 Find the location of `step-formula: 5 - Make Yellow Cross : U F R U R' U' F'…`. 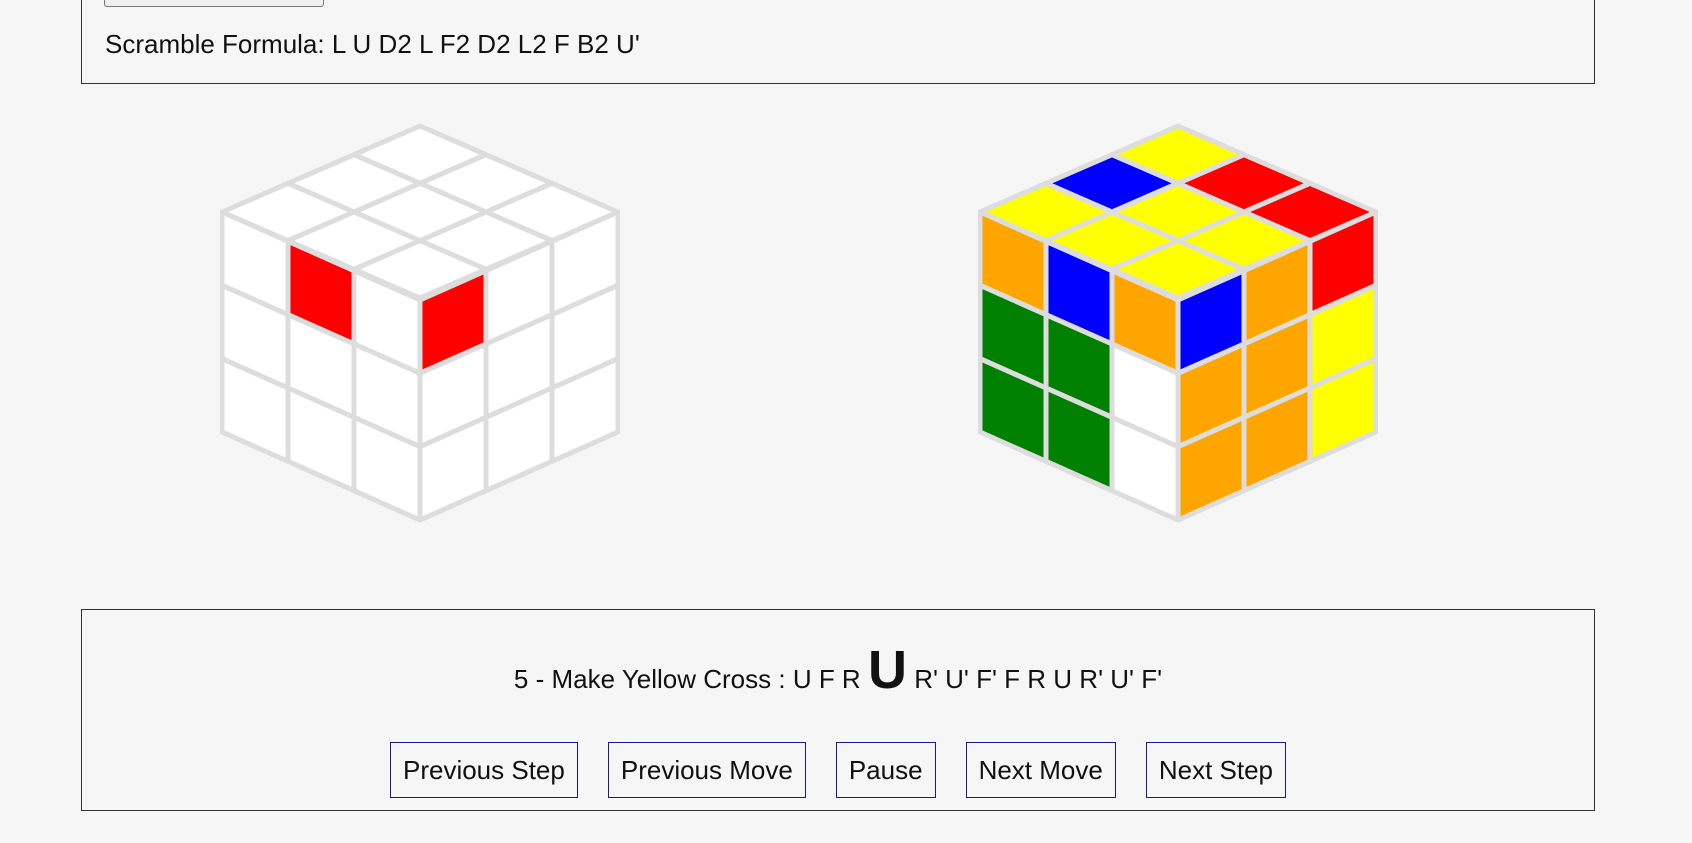

step-formula: 5 - Make Yellow Cross : U F R U R' U' F'… is located at coordinates (838, 670).